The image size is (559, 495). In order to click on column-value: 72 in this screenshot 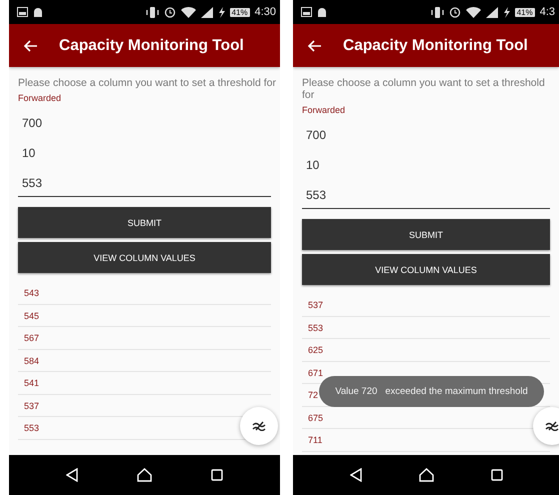, I will do `click(313, 395)`.